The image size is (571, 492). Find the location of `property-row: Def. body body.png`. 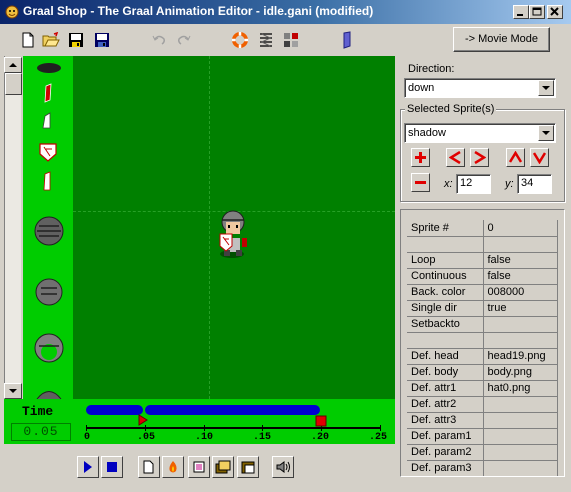

property-row: Def. body body.png is located at coordinates (482, 372).